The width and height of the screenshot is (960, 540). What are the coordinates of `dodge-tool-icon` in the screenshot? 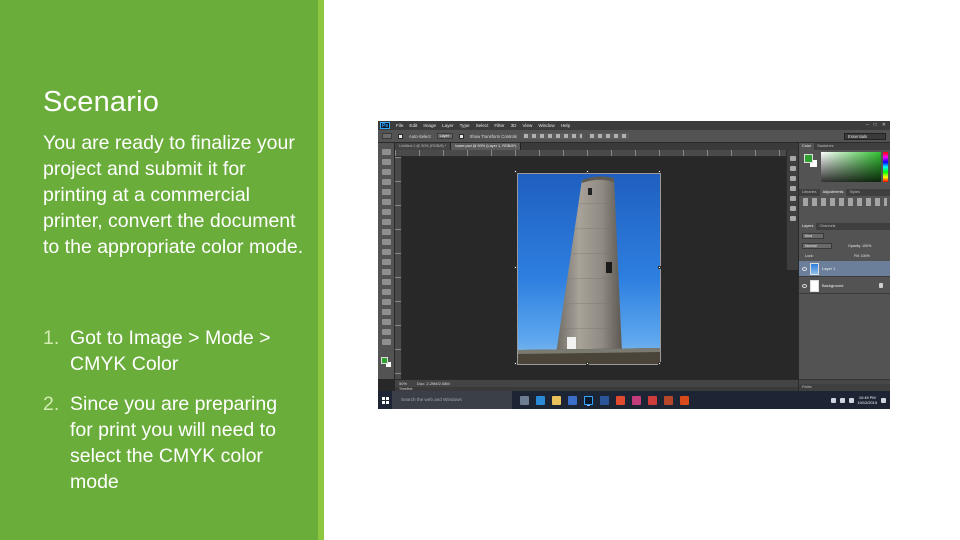 It's located at (386, 282).